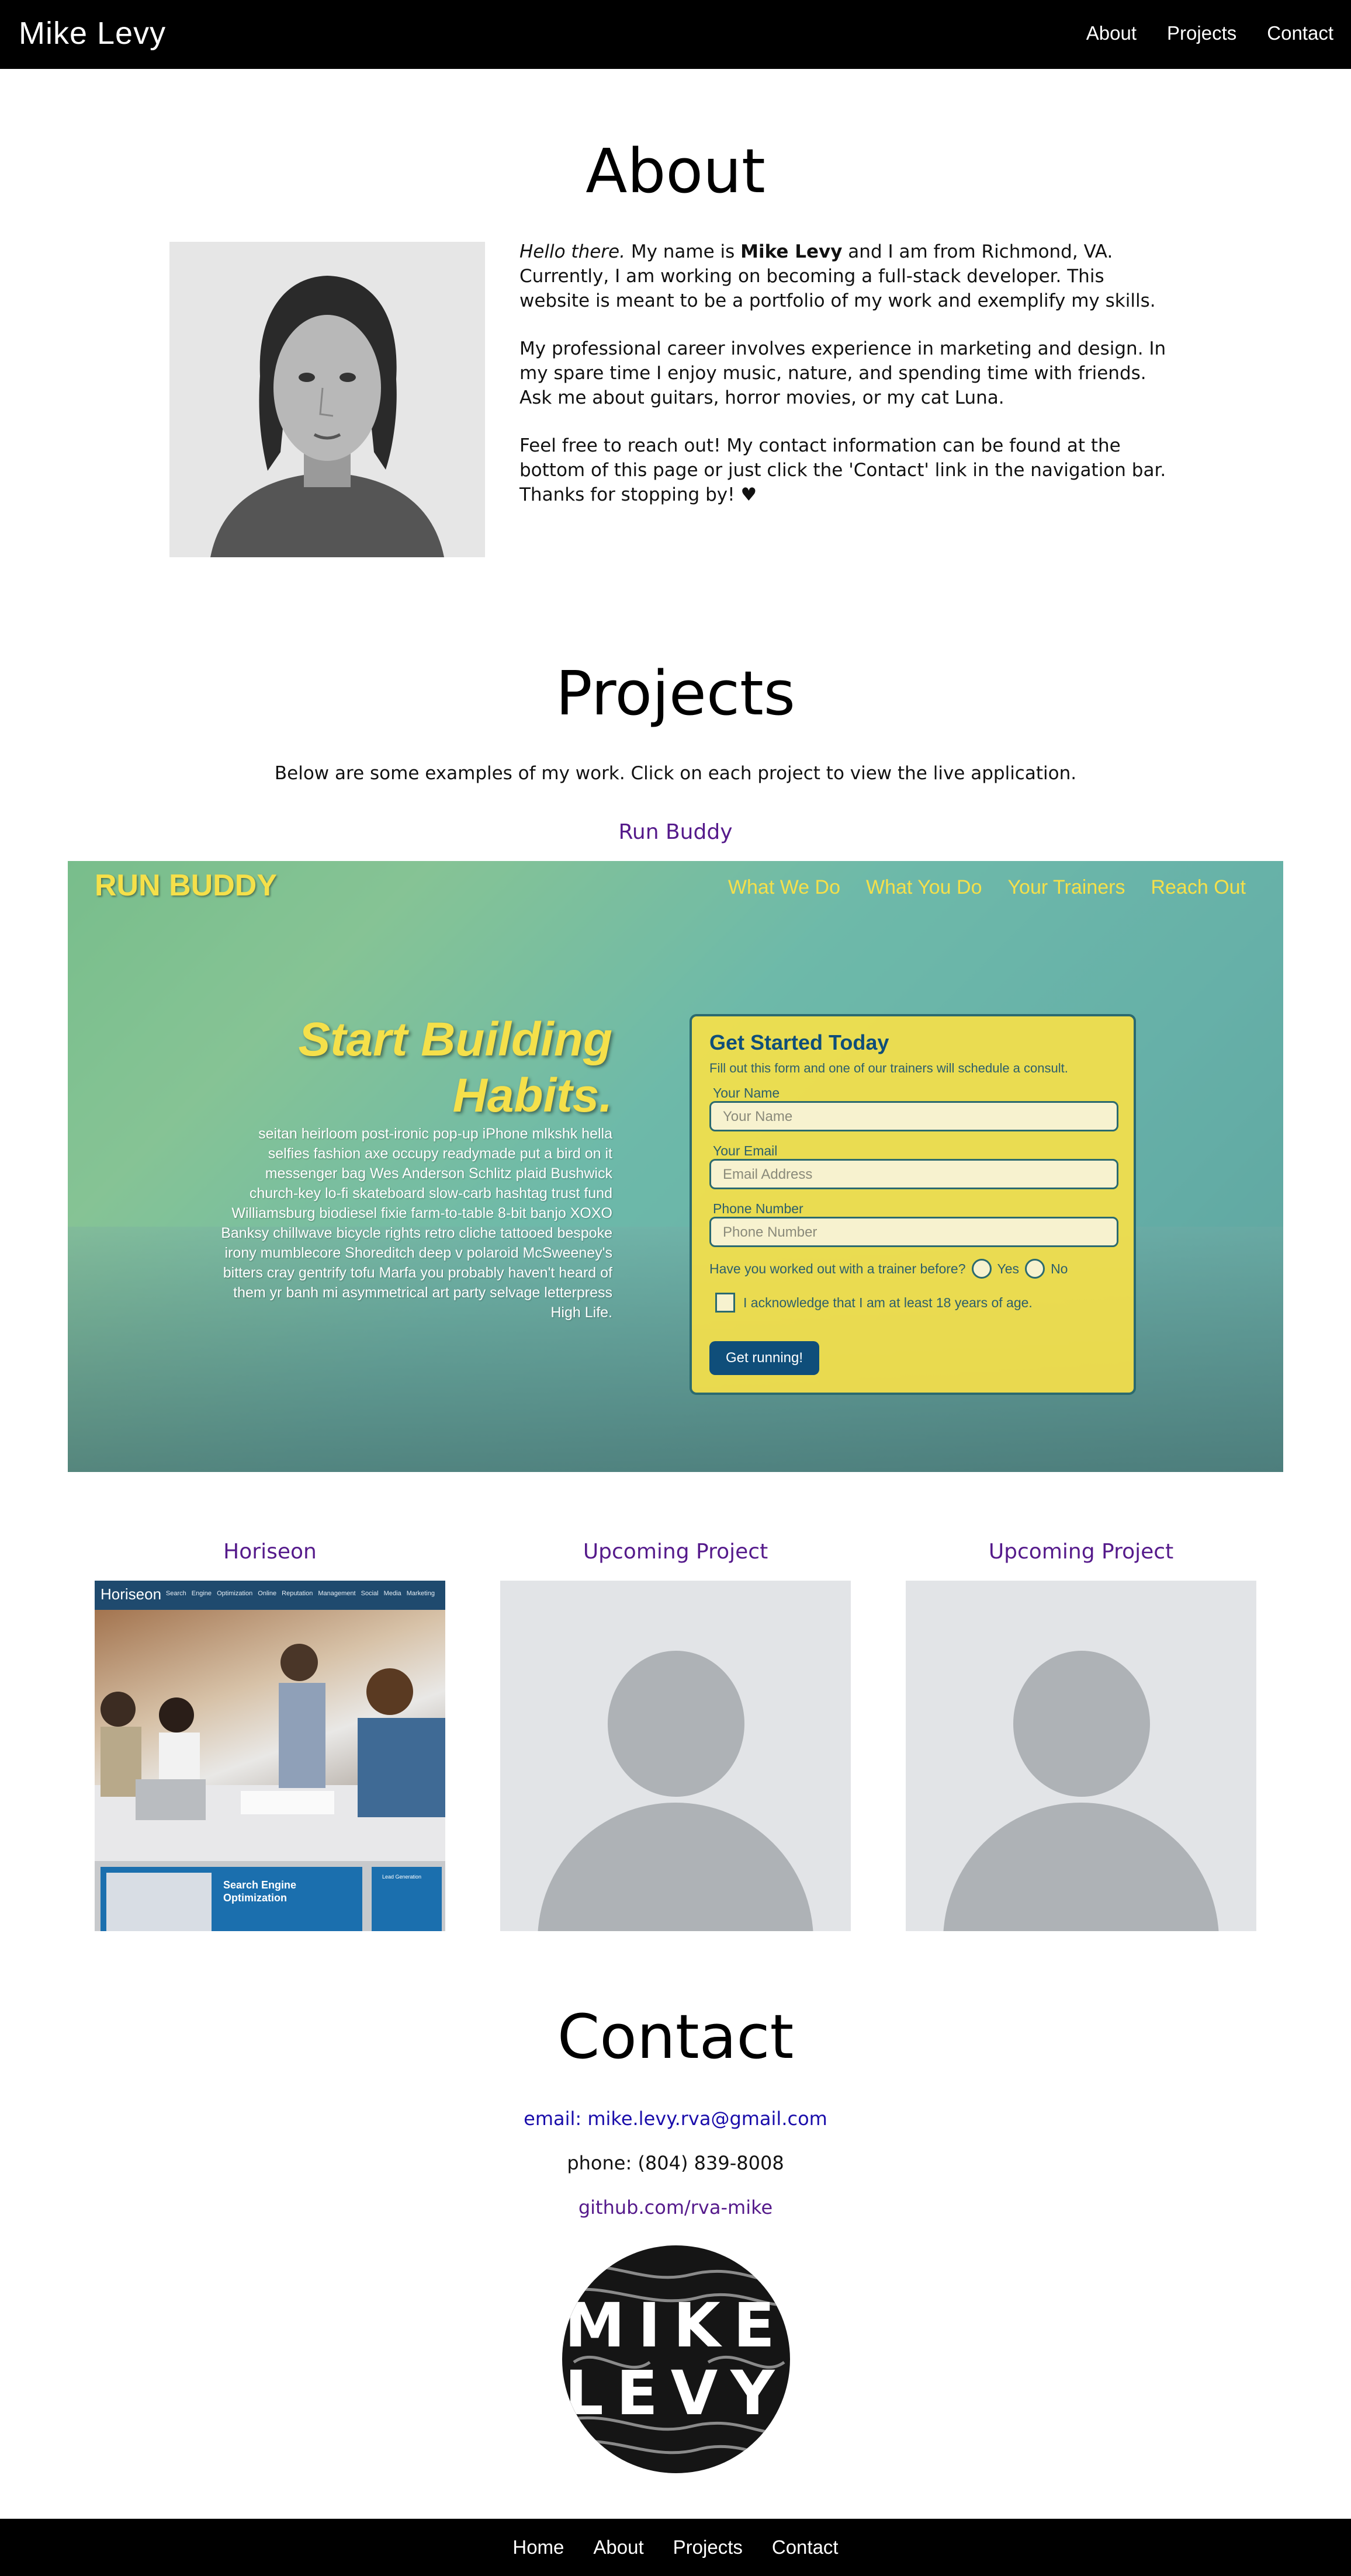  Describe the element at coordinates (186, 885) in the screenshot. I see `run-buddy-logo: RUN BUDDY` at that location.